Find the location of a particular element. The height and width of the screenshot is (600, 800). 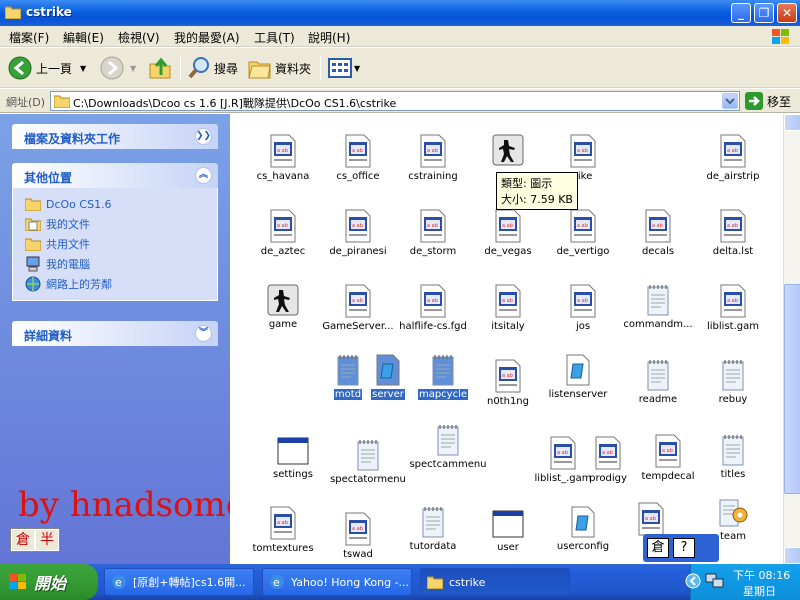

back-button: 上一頁 ▼ is located at coordinates (47, 68).